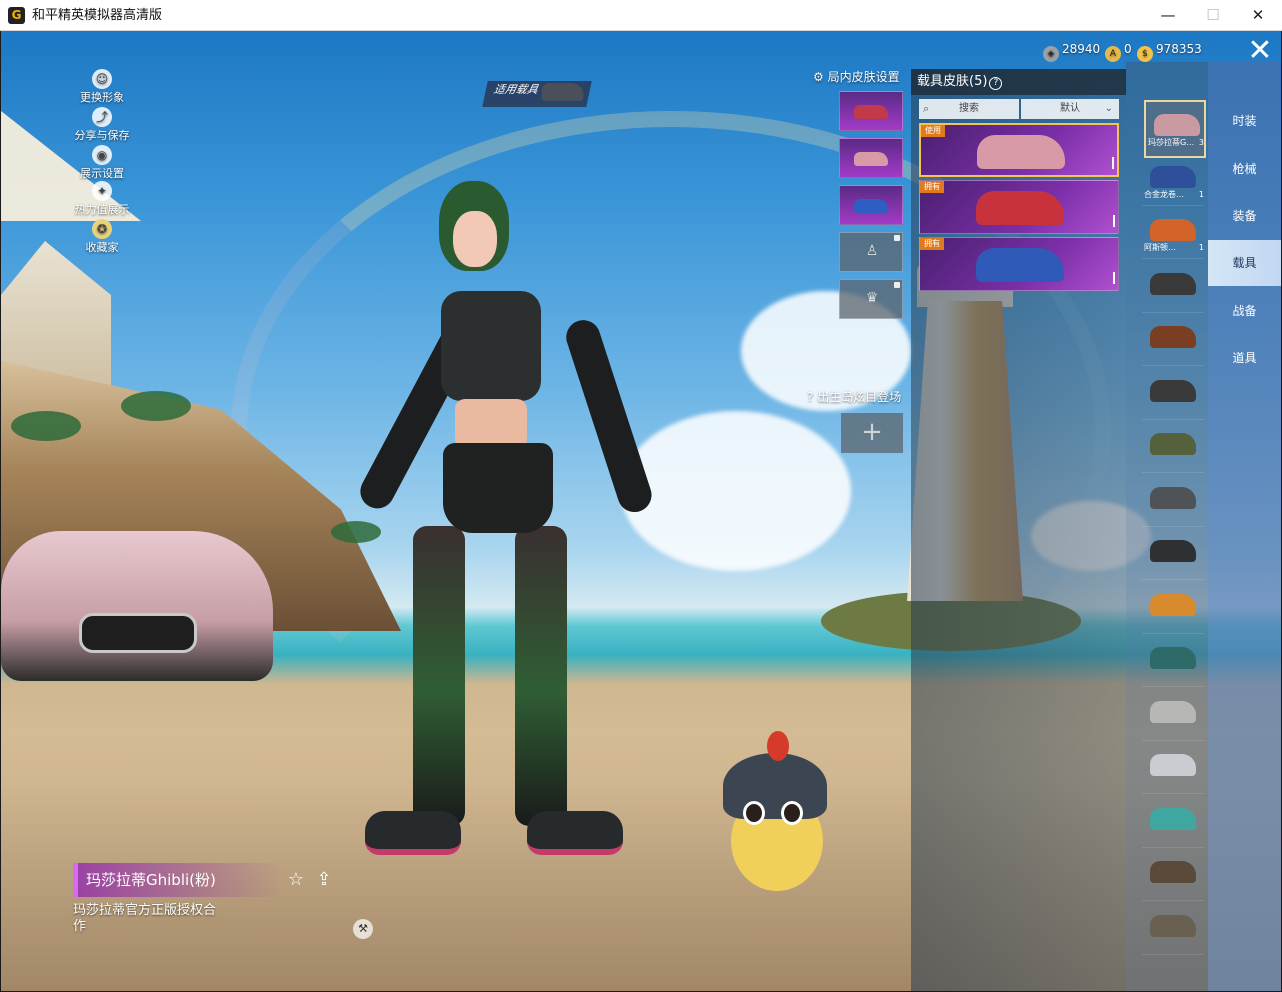 Image resolution: width=1282 pixels, height=992 pixels. What do you see at coordinates (1260, 52) in the screenshot?
I see `close-icon: ✕` at bounding box center [1260, 52].